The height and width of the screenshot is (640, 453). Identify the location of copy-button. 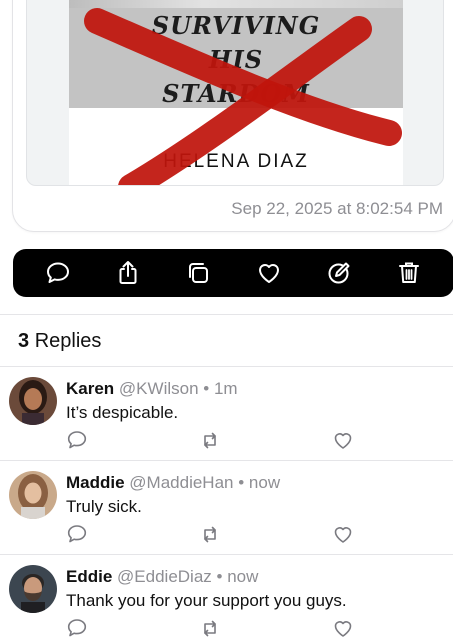
(198, 273).